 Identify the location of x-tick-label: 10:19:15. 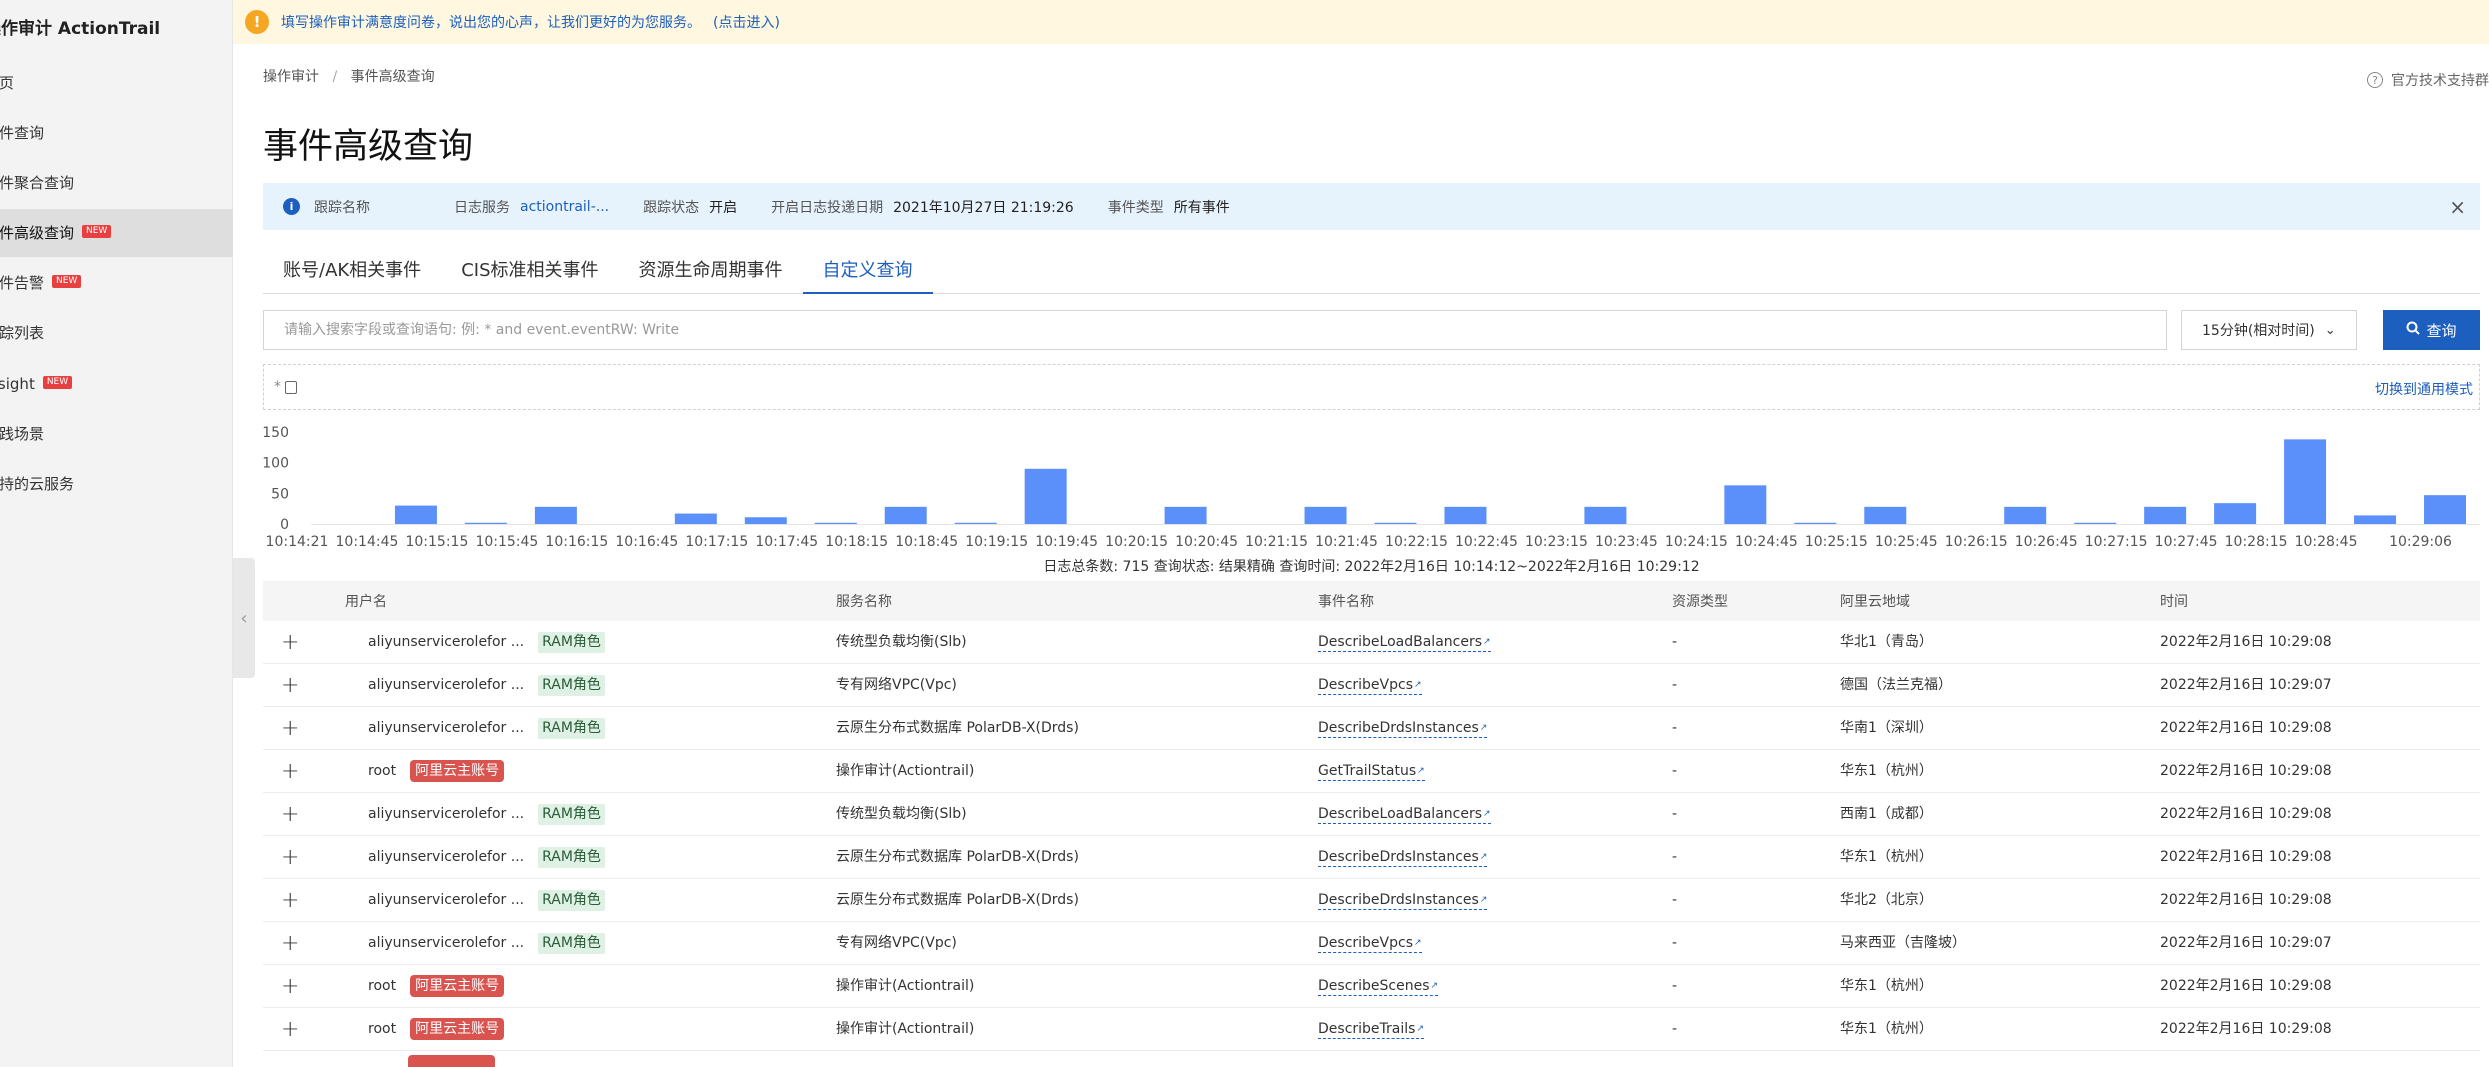
(996, 542).